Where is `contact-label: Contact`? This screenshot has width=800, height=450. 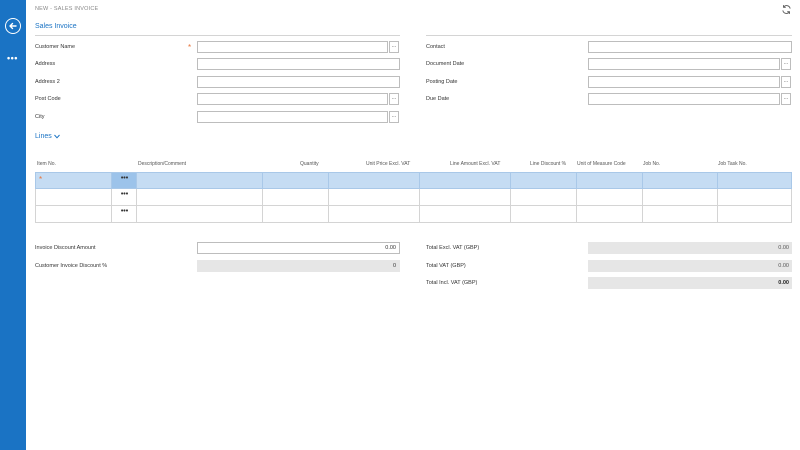 contact-label: Contact is located at coordinates (435, 47).